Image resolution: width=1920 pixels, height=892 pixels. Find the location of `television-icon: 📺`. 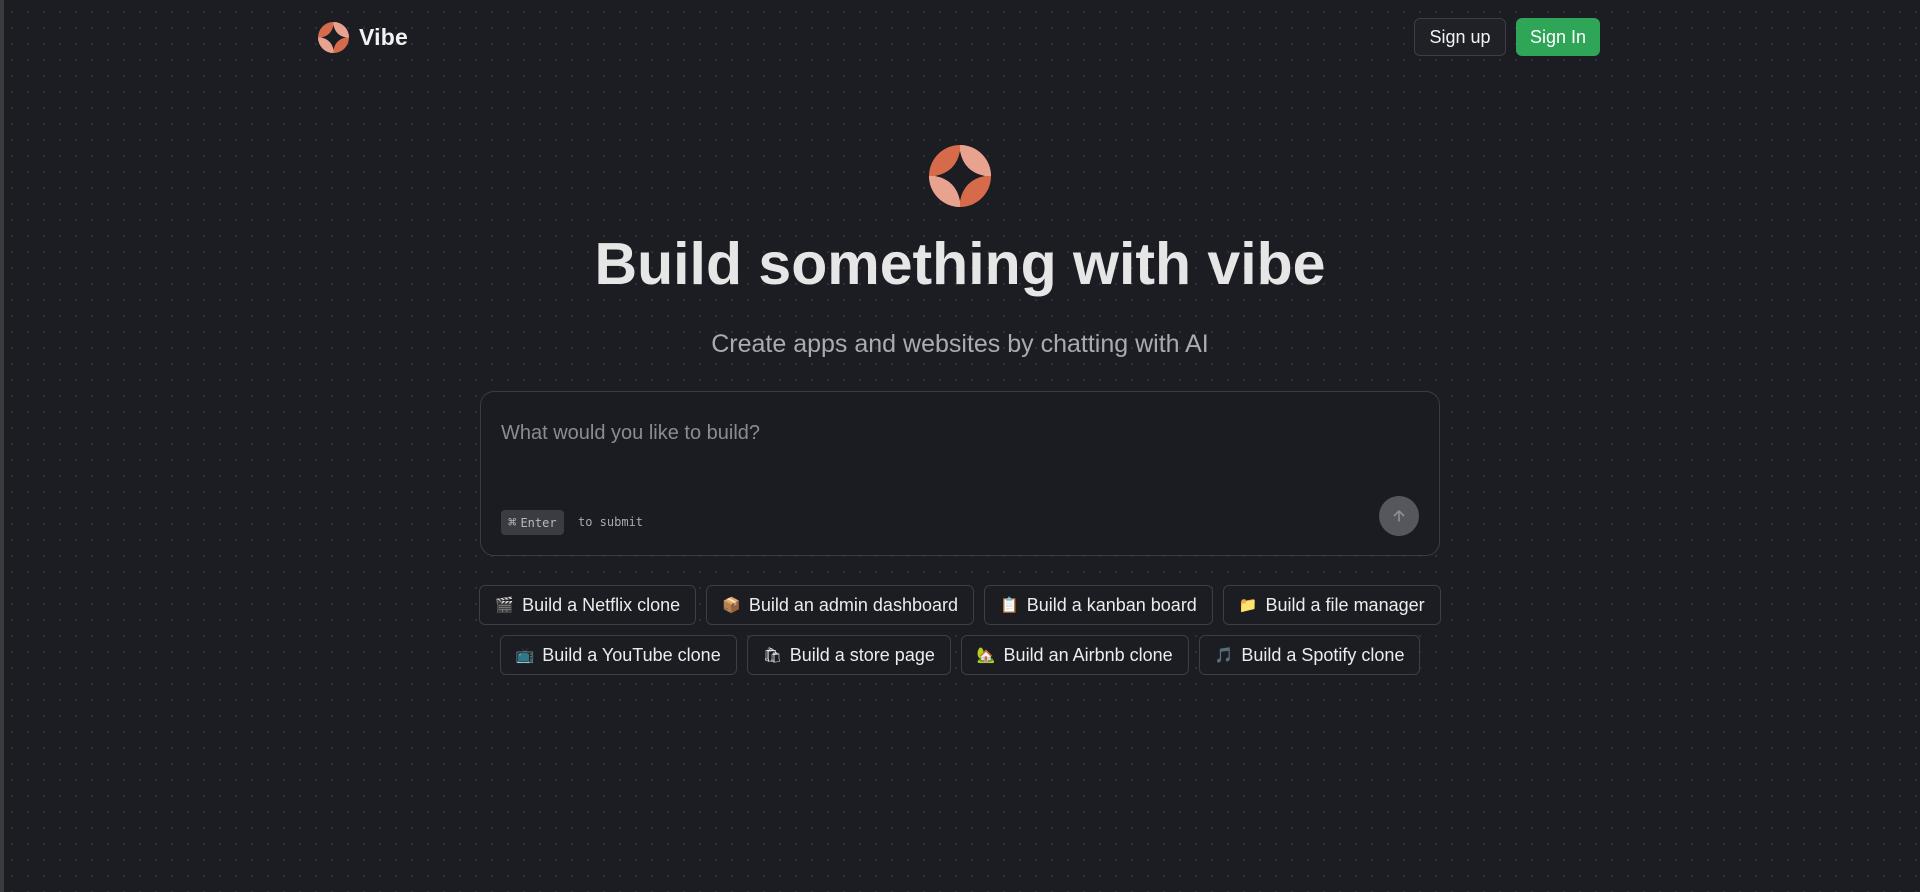

television-icon: 📺 is located at coordinates (525, 654).